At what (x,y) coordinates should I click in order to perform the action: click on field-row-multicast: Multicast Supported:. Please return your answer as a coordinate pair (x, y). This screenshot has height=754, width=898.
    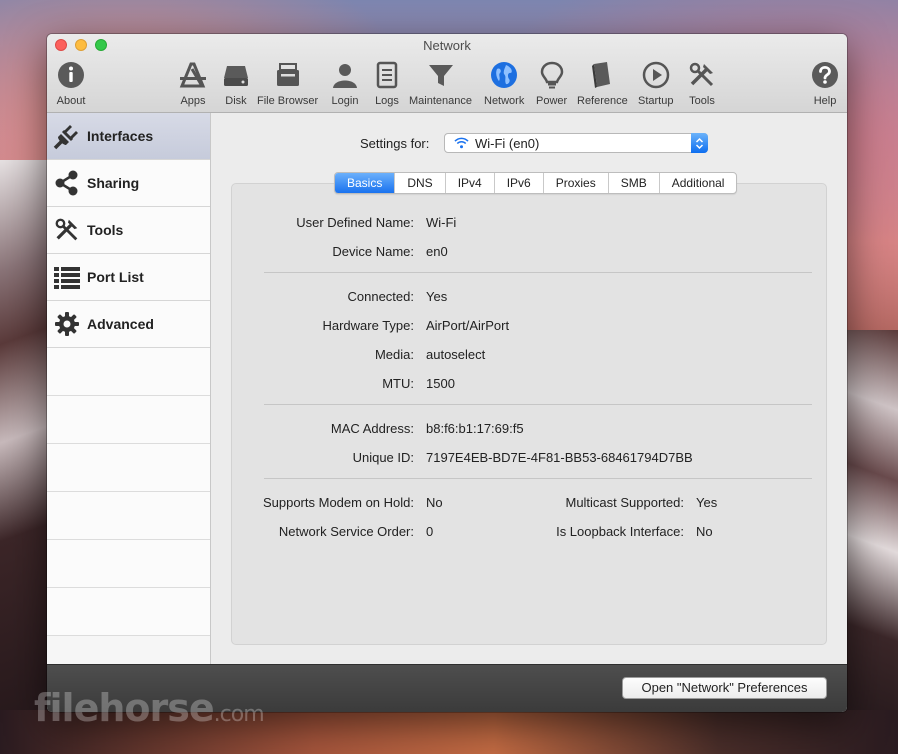
    Looking at the image, I should click on (458, 504).